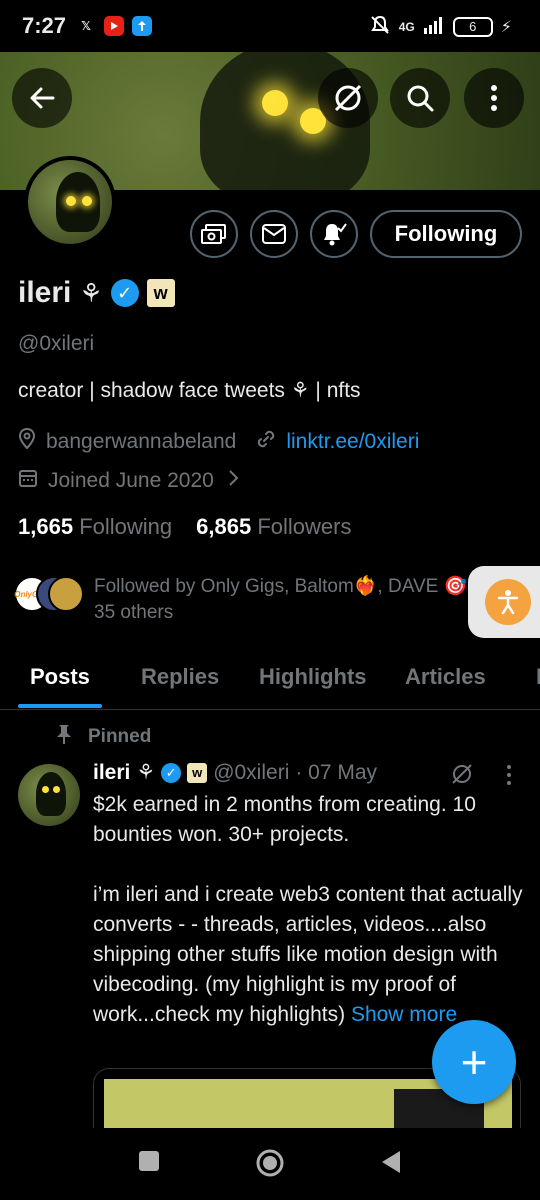 The width and height of the screenshot is (540, 1200). I want to click on post-more-button, so click(509, 777).